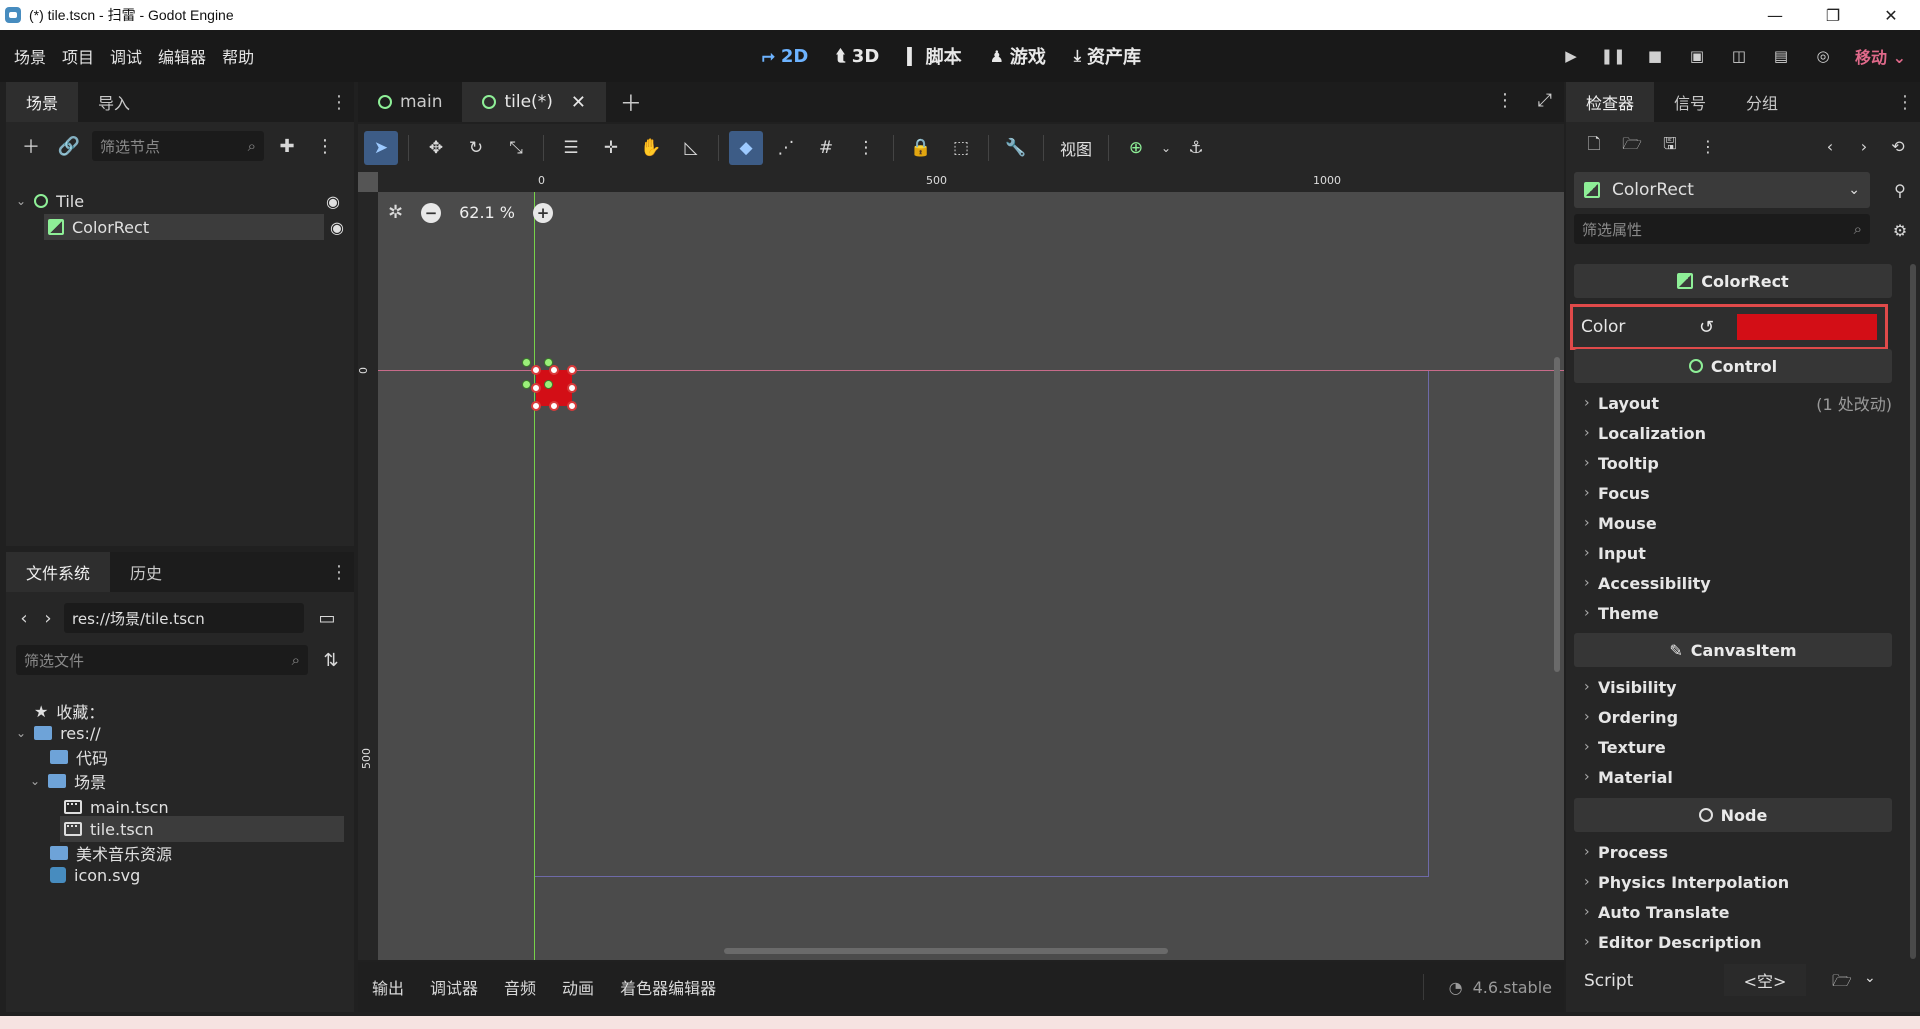  Describe the element at coordinates (95, 875) in the screenshot. I see `file-item-icon-svg: icon.svg` at that location.